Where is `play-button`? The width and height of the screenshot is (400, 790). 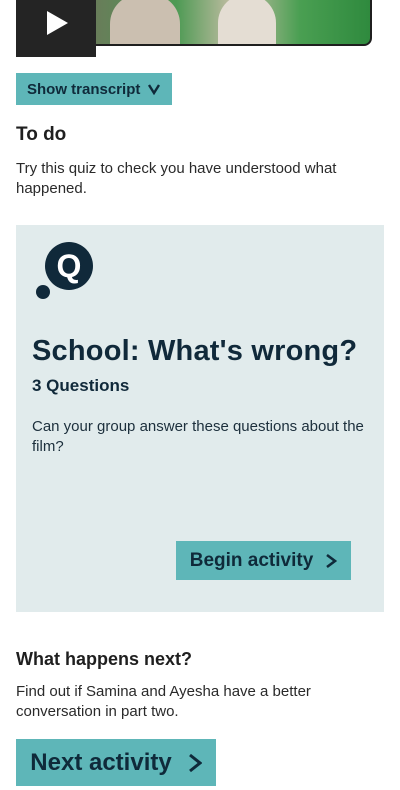 play-button is located at coordinates (56, 28).